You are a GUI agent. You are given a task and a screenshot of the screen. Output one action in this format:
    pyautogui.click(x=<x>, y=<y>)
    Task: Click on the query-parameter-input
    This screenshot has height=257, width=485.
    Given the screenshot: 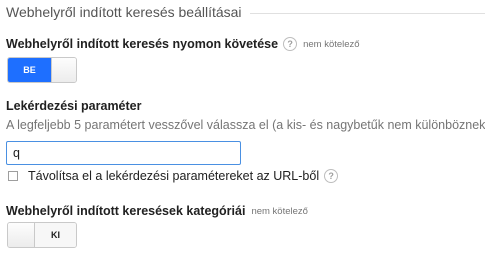 What is the action you would take?
    pyautogui.click(x=123, y=153)
    